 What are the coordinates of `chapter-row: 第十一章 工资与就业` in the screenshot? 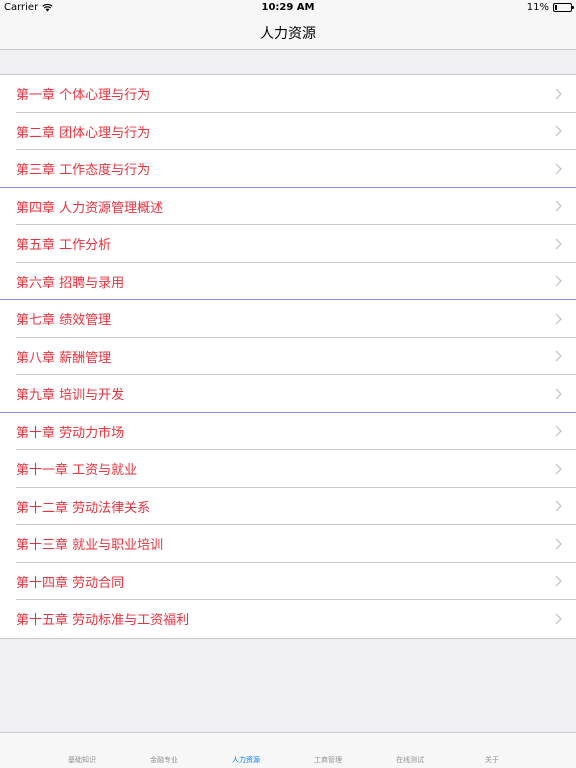 It's located at (288, 469).